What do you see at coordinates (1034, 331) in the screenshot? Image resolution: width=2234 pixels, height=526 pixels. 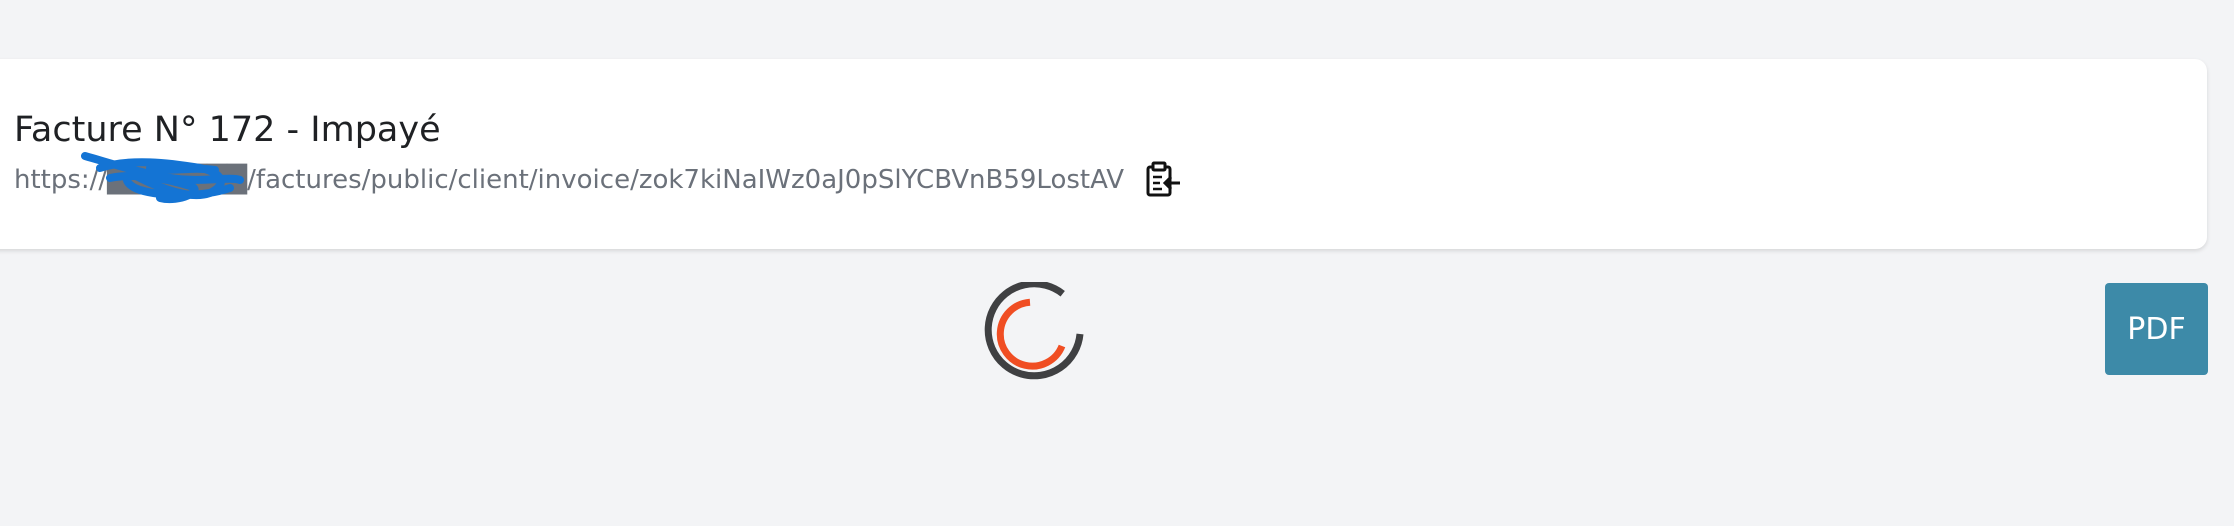 I see `loading-spinner-icon` at bounding box center [1034, 331].